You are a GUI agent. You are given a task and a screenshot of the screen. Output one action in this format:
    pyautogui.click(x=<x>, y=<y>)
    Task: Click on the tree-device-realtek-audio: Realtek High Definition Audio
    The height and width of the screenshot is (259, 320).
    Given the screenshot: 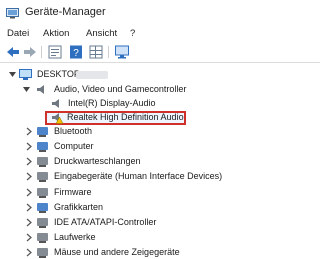 What is the action you would take?
    pyautogui.click(x=160, y=117)
    